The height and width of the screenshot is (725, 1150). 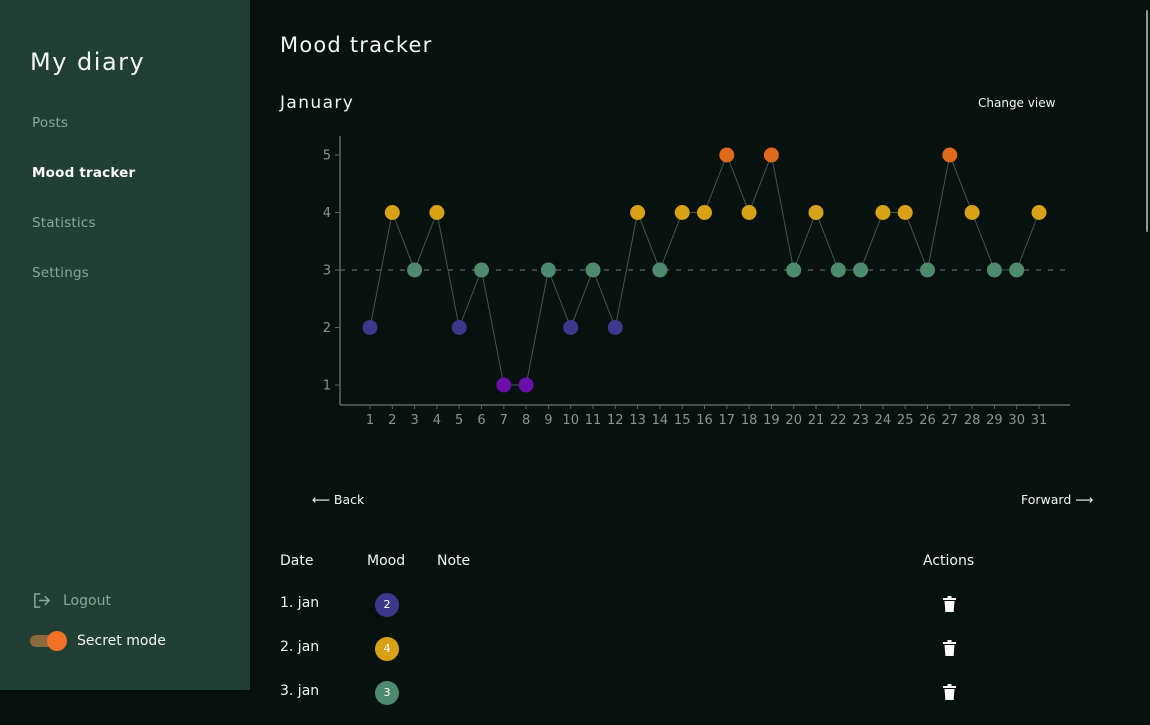 I want to click on app-title: My diary, so click(x=88, y=62).